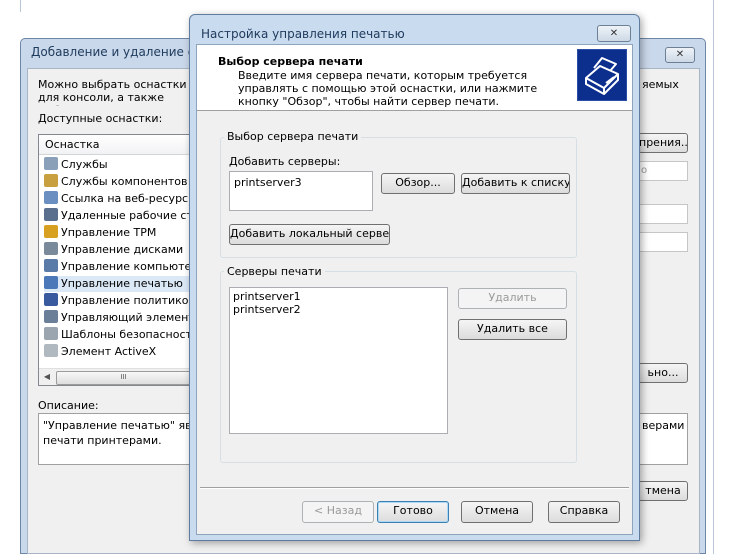  Describe the element at coordinates (497, 512) in the screenshot. I see `cancel-button: Отмена` at that location.